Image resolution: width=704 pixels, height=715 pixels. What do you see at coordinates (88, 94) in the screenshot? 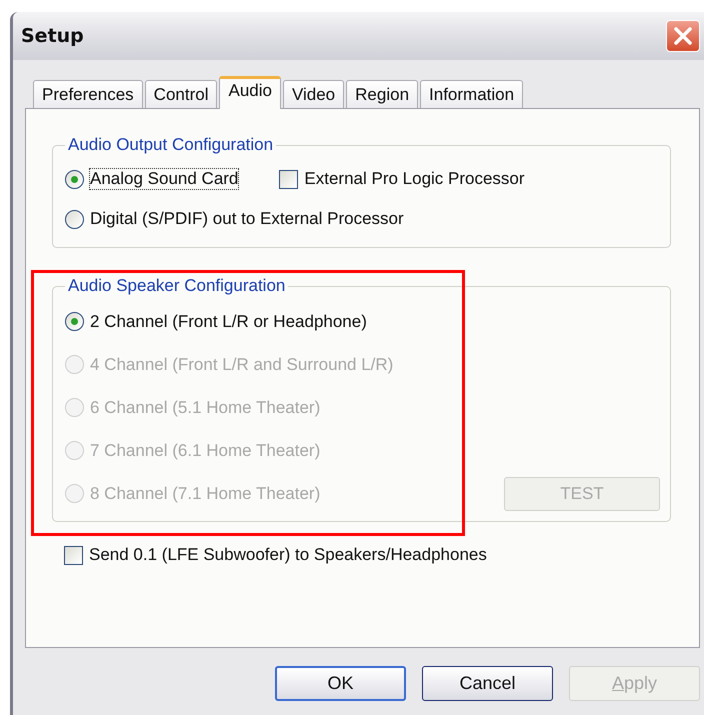
I see `tab: Preferences` at bounding box center [88, 94].